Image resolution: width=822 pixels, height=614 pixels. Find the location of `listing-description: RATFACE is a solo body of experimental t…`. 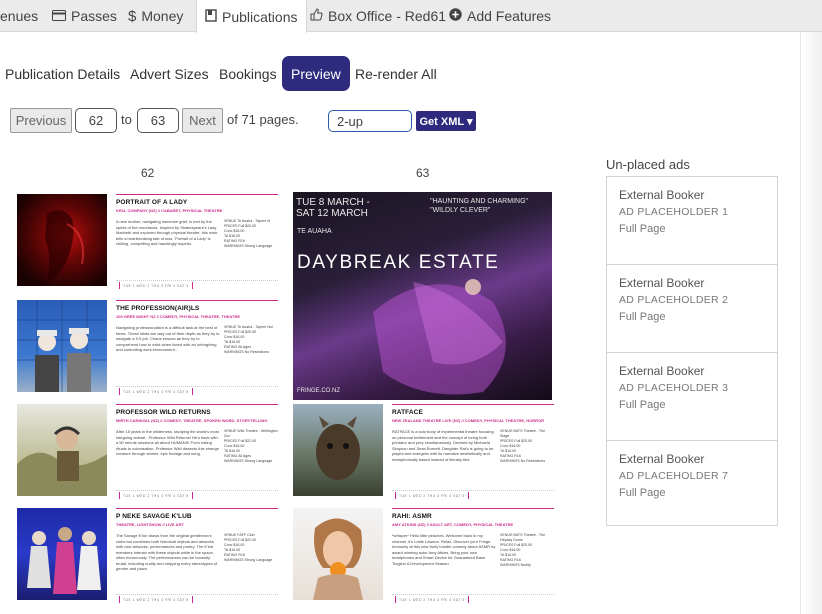

listing-description: RATFACE is a solo body of experimental t… is located at coordinates (443, 445).